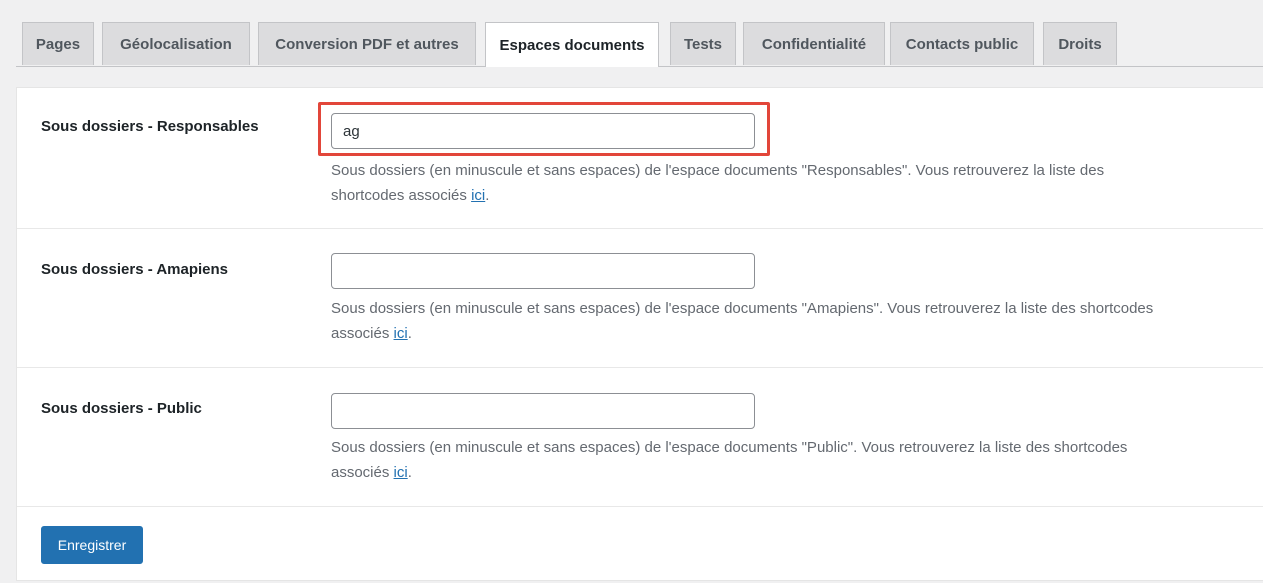 The image size is (1263, 583). I want to click on tab-contacts-public: Contacts public, so click(962, 43).